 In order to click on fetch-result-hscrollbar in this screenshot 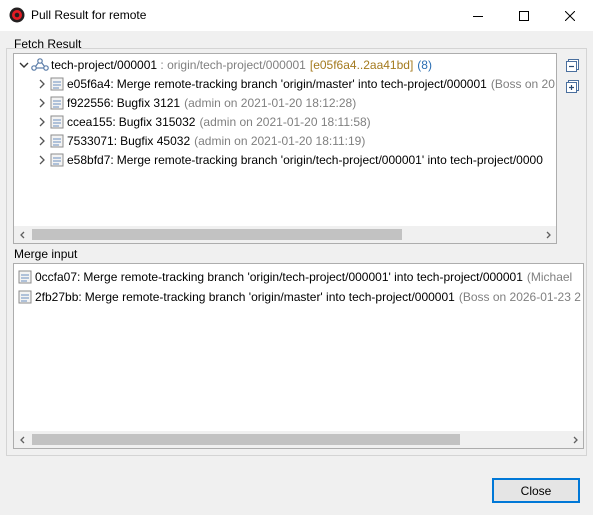, I will do `click(285, 234)`.